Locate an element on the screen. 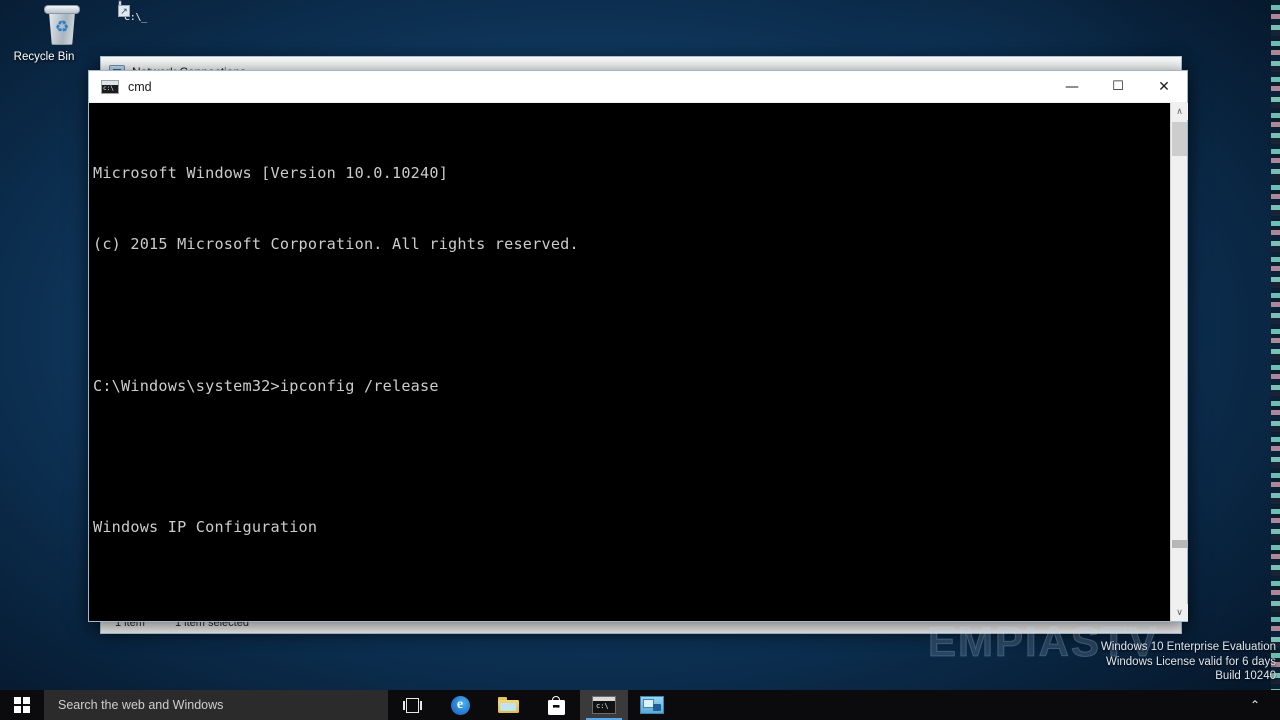 Image resolution: width=1280 pixels, height=720 pixels. edge-icon: e is located at coordinates (460, 705).